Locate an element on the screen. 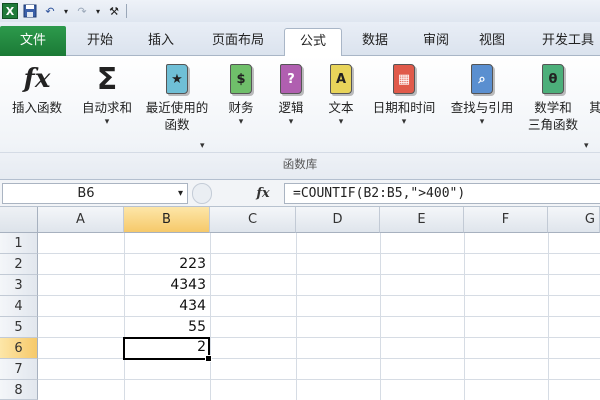 This screenshot has height=400, width=600. tab-page-layout: 页面布局 is located at coordinates (238, 42).